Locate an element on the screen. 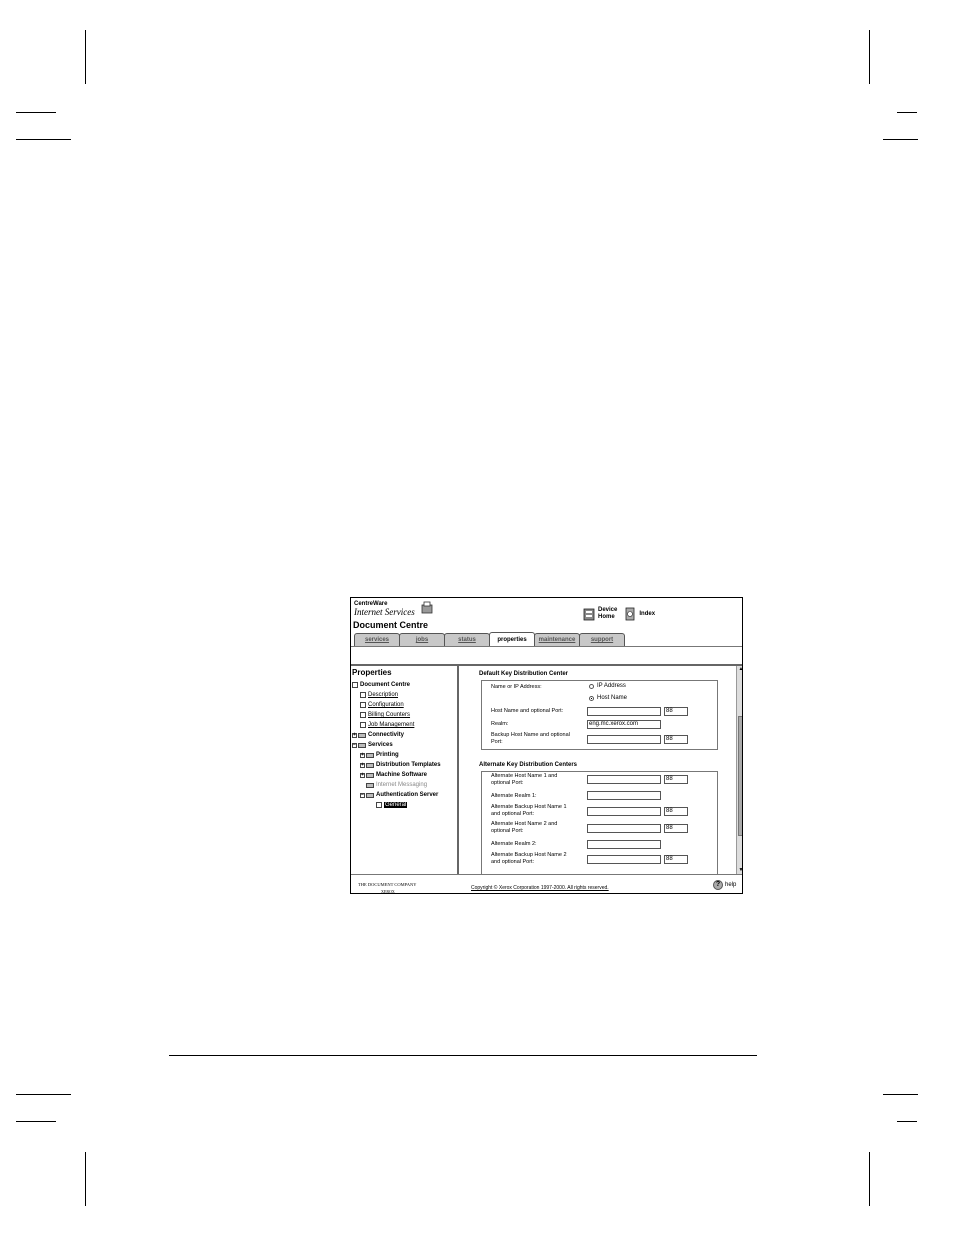  tab-status: status is located at coordinates (467, 639).